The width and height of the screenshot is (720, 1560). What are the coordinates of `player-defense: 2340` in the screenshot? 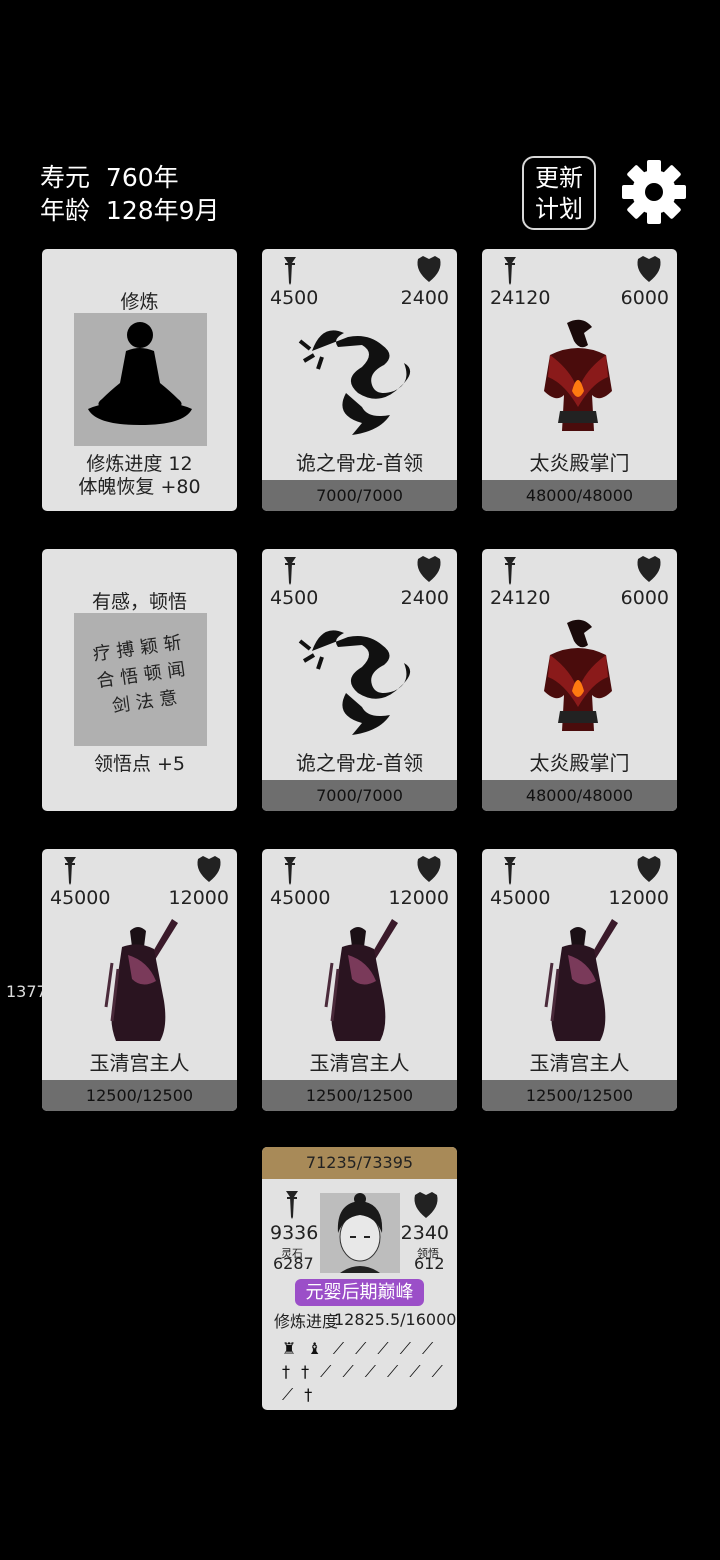 It's located at (424, 1233).